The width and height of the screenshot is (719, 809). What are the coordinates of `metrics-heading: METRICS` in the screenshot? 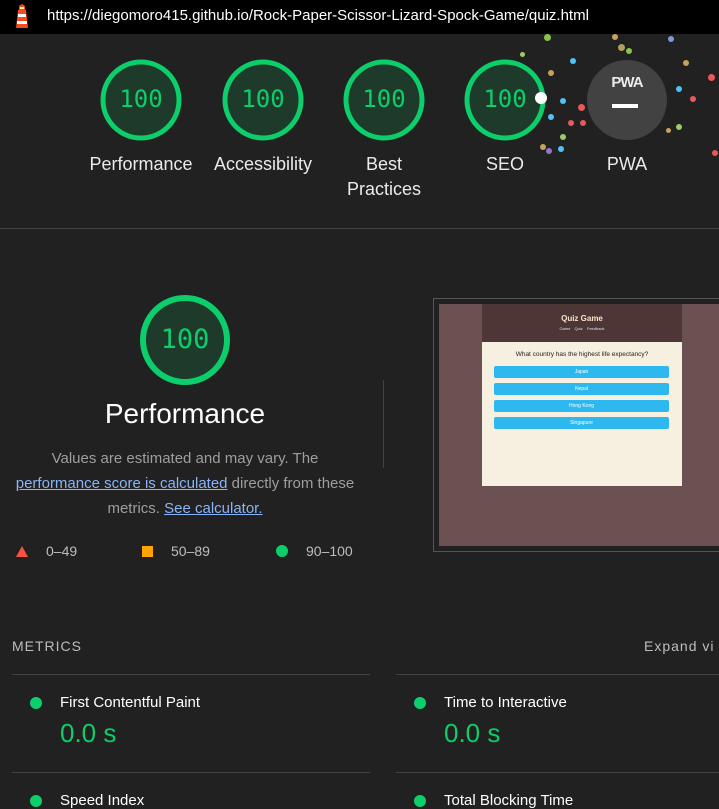 It's located at (47, 646).